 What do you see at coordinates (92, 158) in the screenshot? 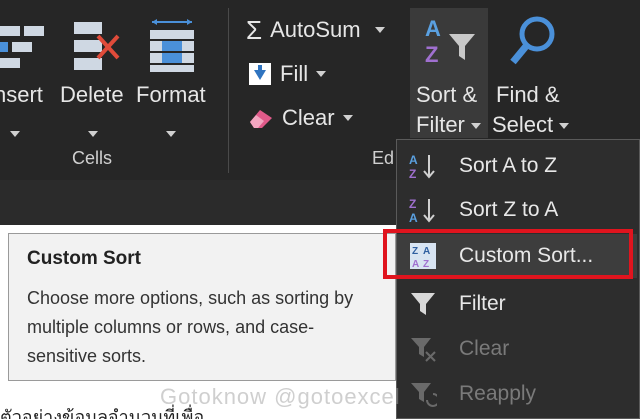
I see `cells-group-label: Cells` at bounding box center [92, 158].